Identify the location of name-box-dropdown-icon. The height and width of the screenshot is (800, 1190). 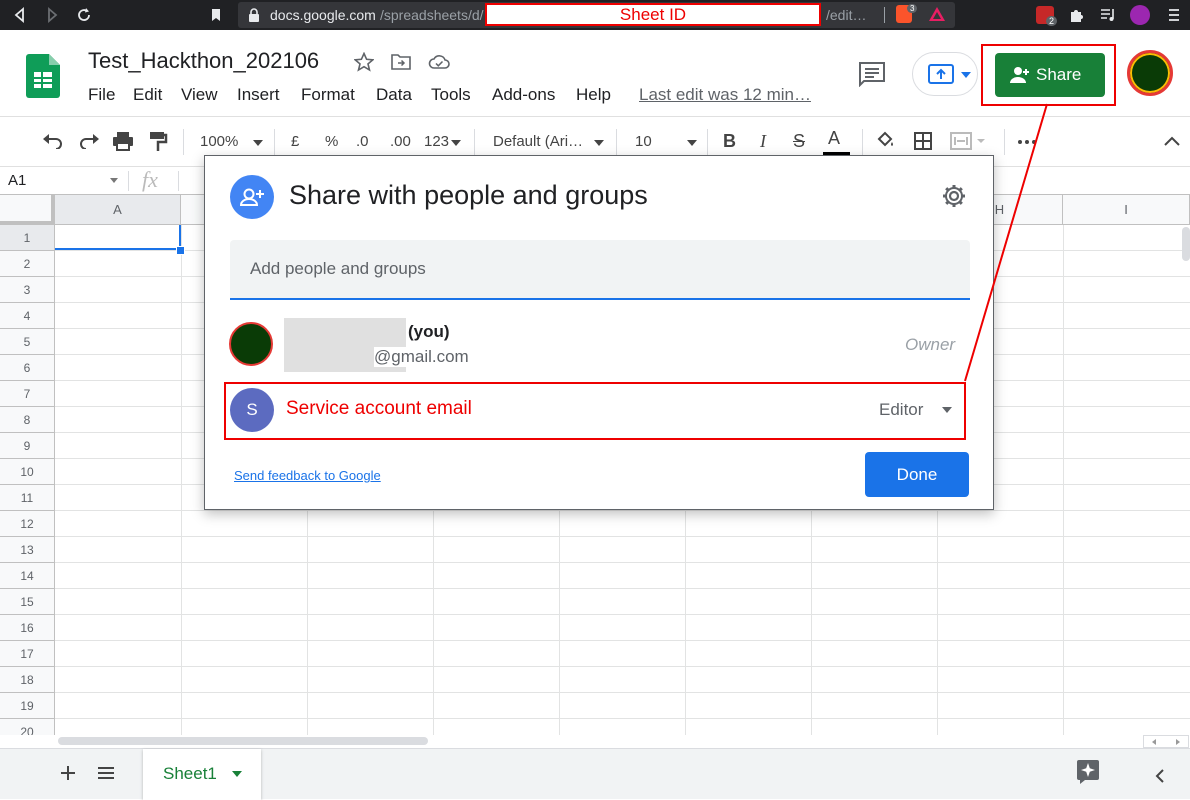
(114, 180).